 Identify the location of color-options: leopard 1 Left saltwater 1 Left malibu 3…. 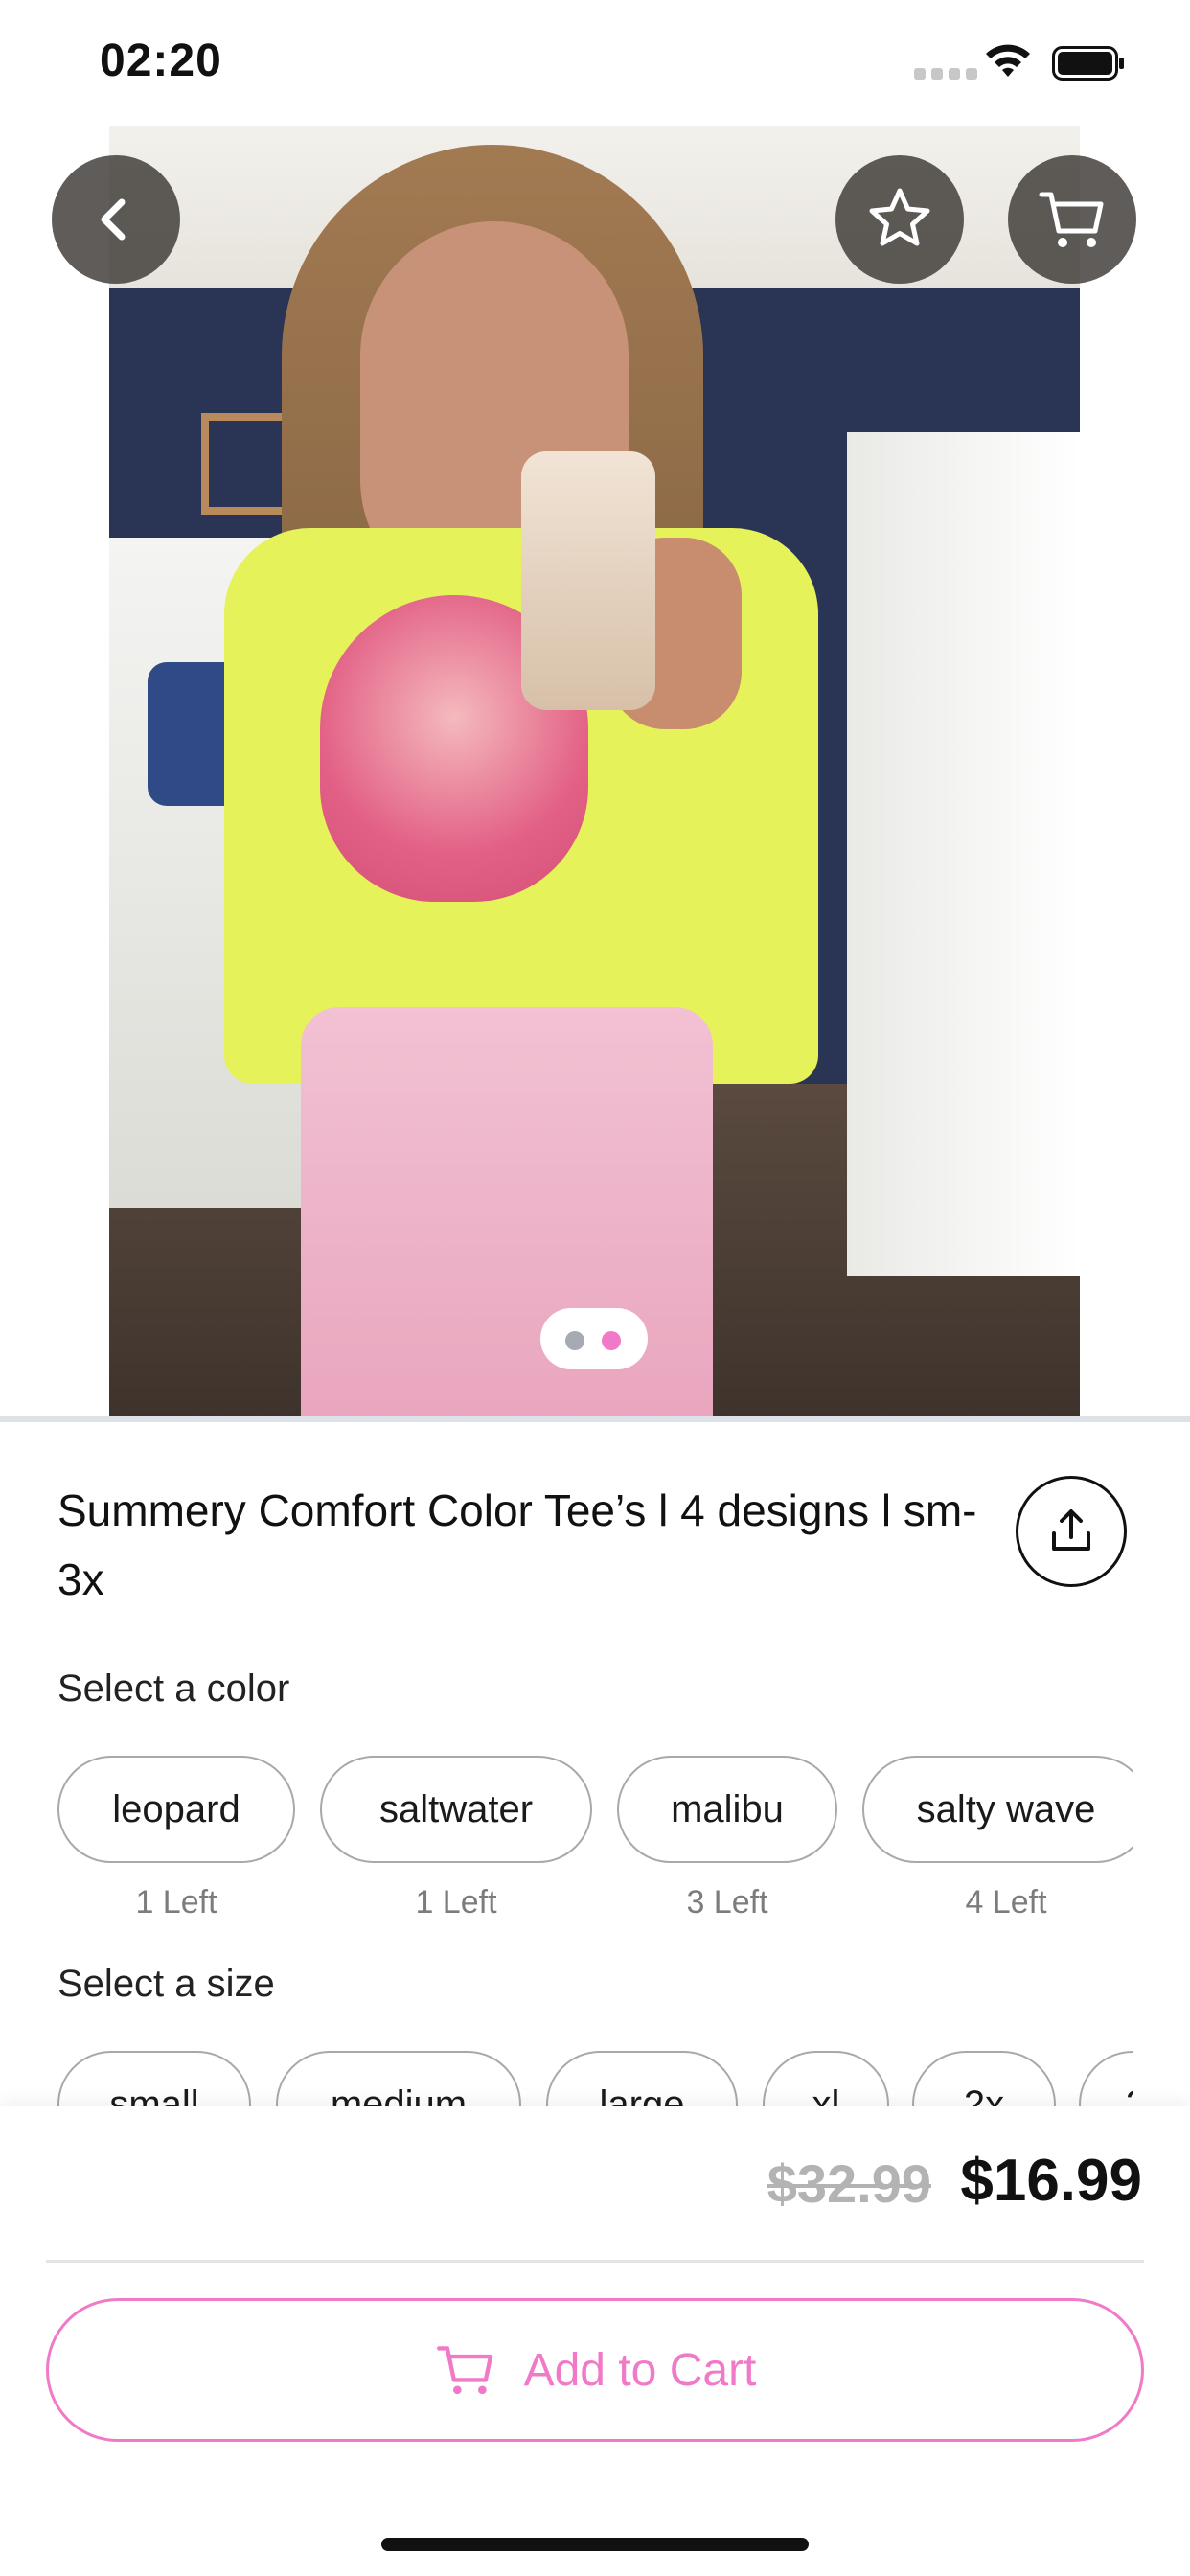
(604, 1838).